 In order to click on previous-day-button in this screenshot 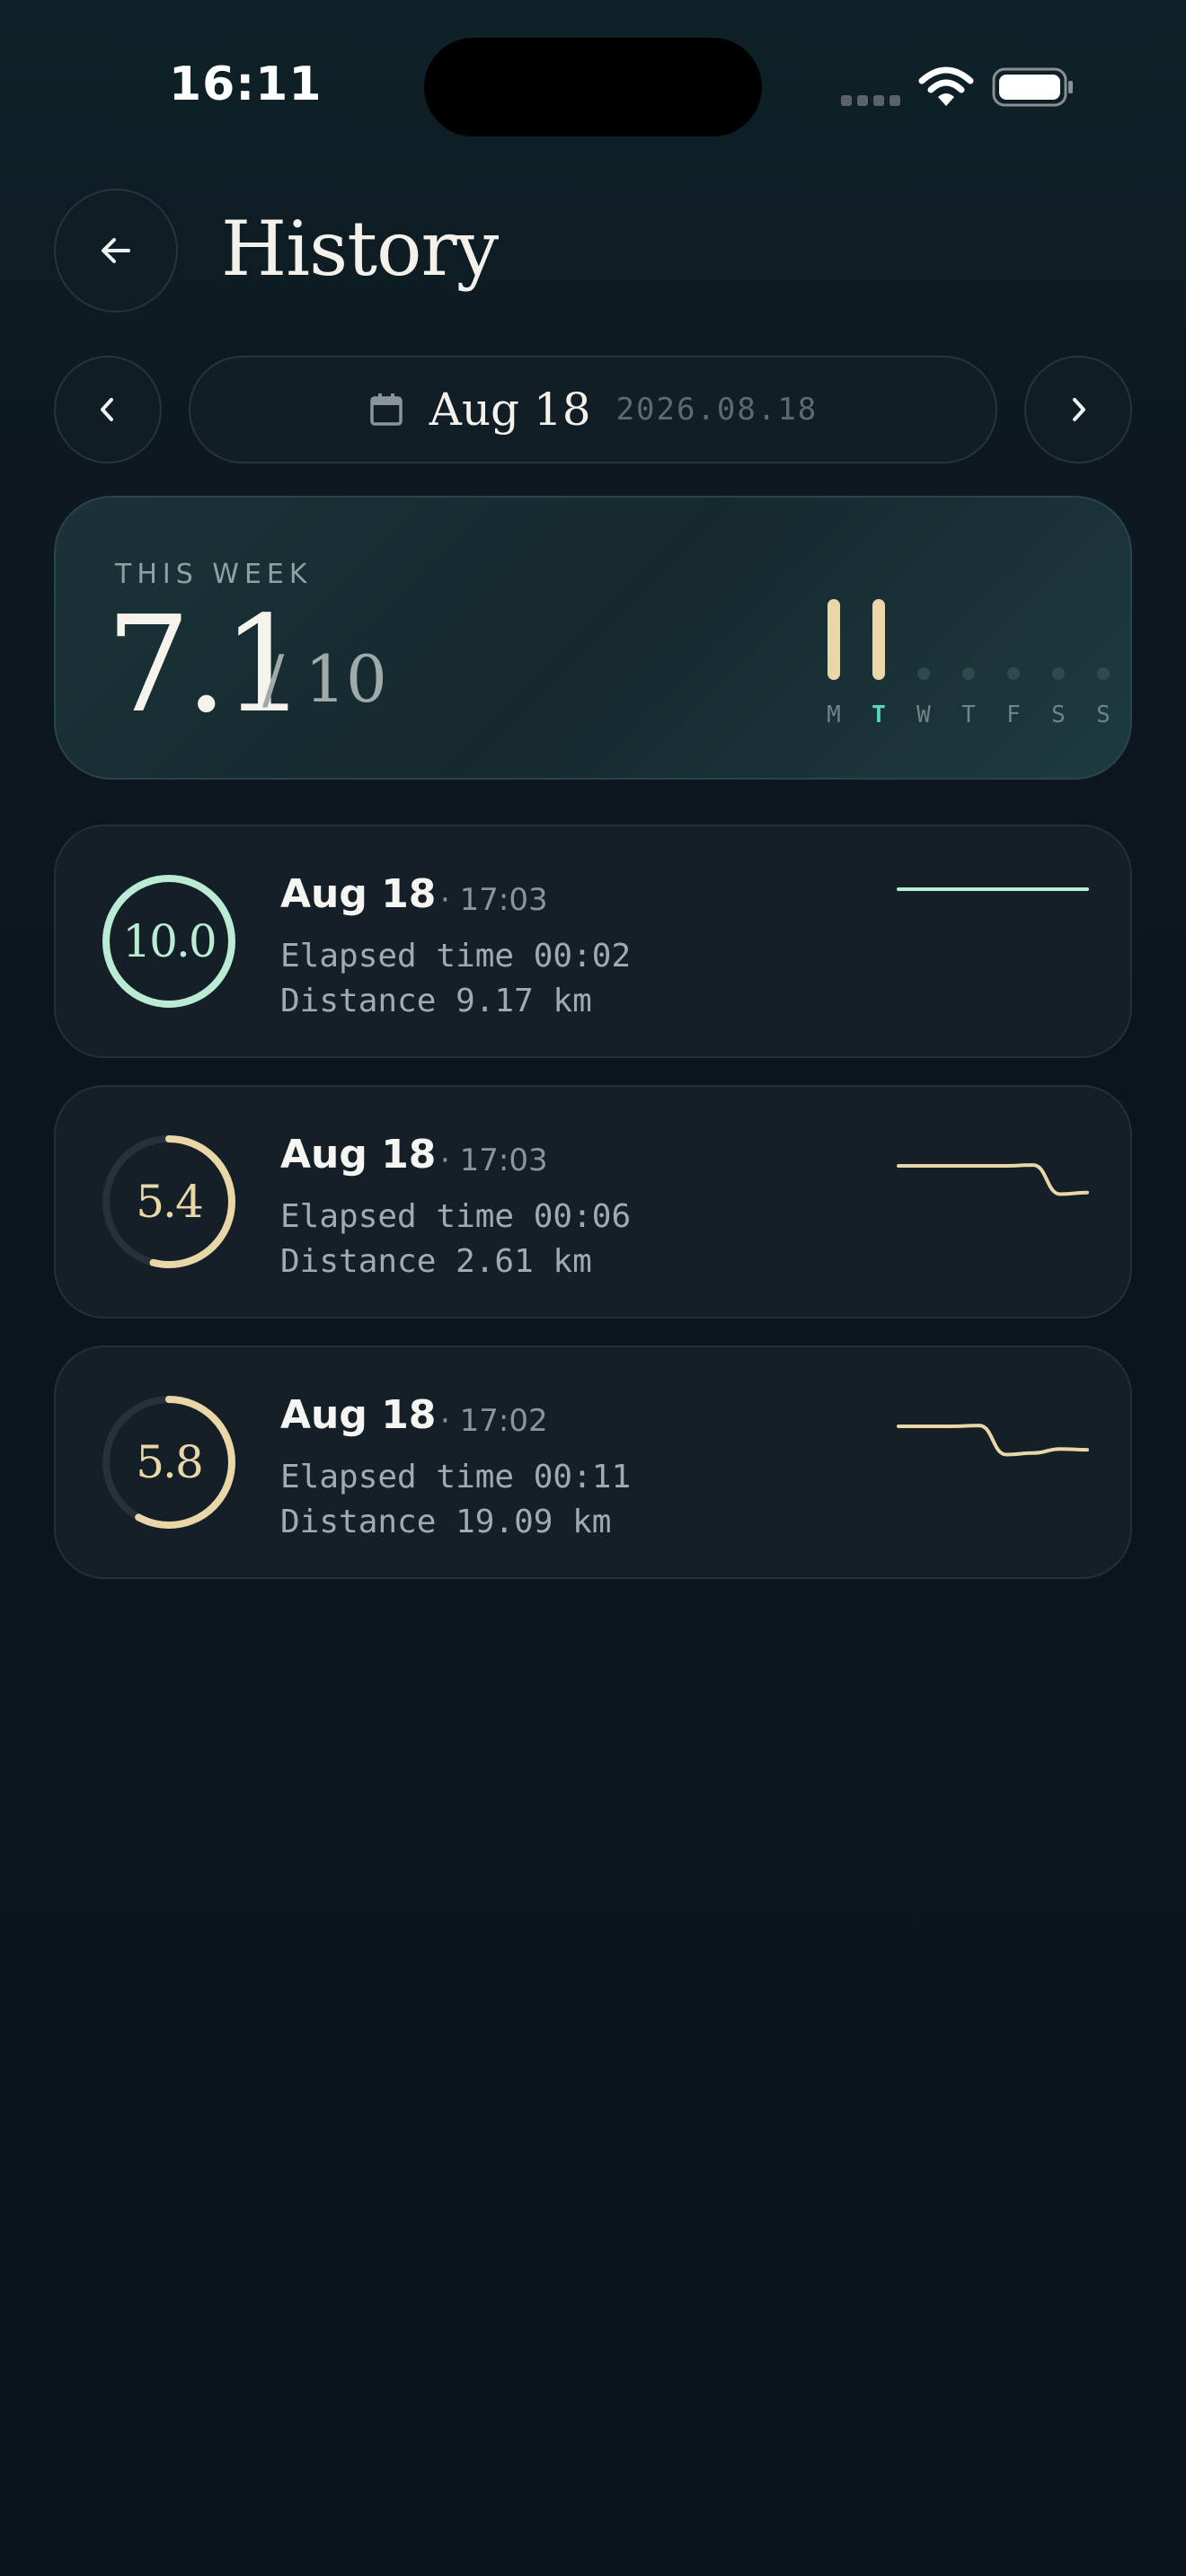, I will do `click(108, 409)`.